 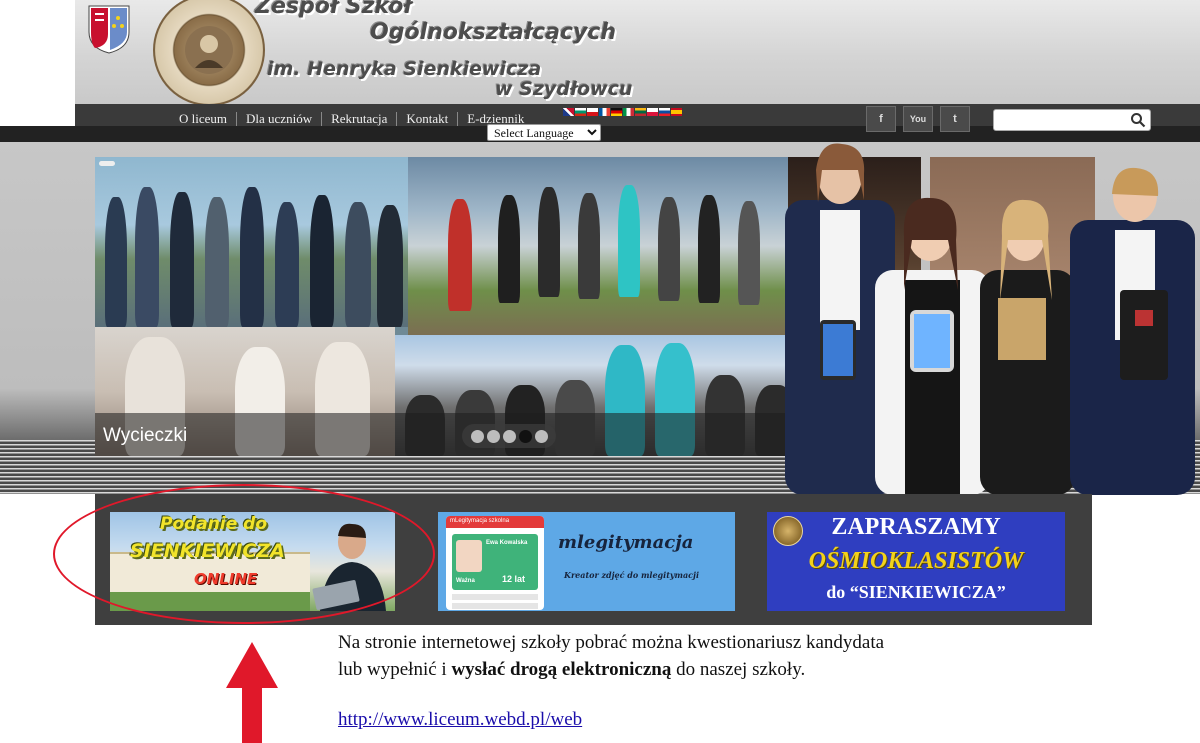 I want to click on language-flags, so click(x=622, y=112).